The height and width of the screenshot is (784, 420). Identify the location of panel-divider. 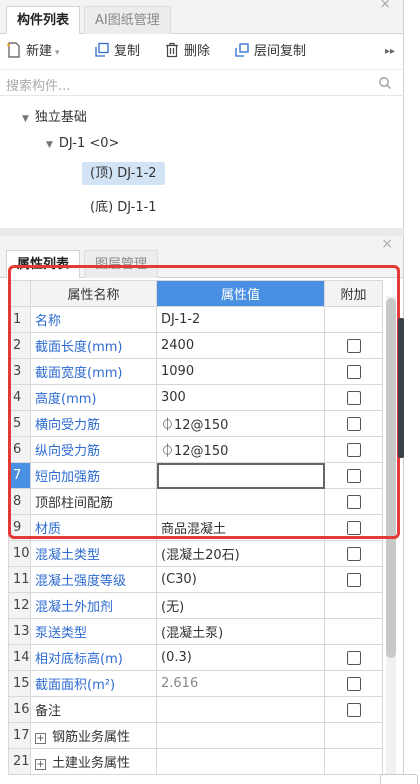
(202, 232).